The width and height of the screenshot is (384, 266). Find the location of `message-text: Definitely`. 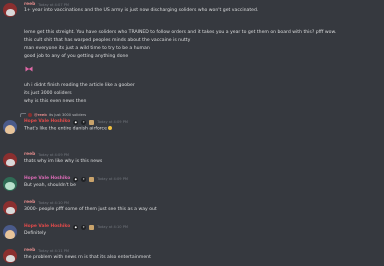

message-text: Definitely is located at coordinates (35, 233).